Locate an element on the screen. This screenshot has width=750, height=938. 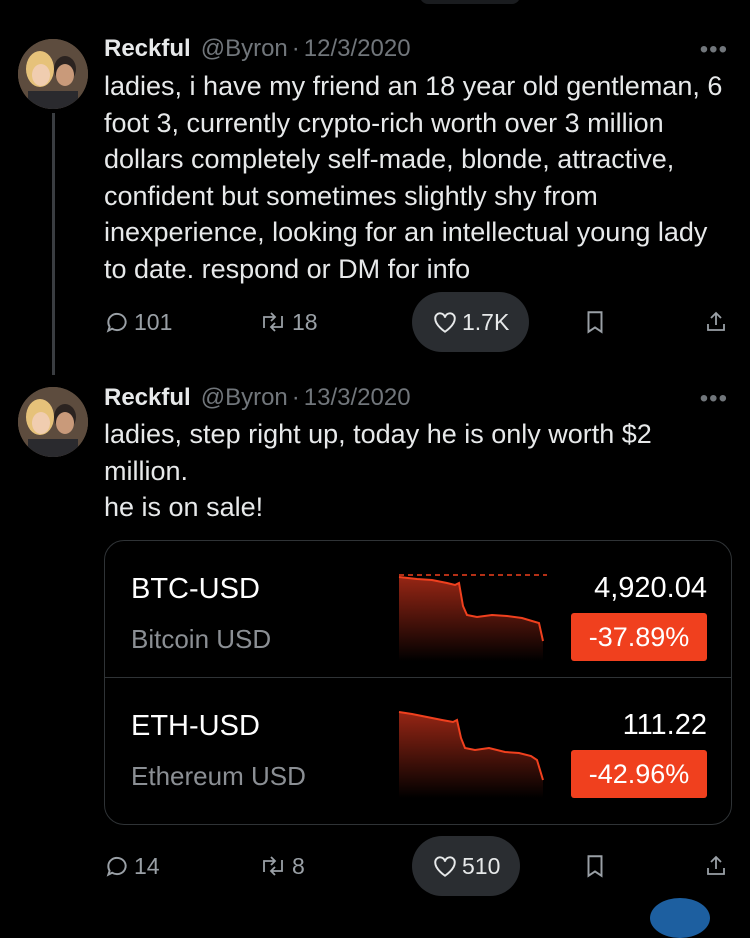
ticker-row: BTC-USD Bitcoin USD 4,920.04 -37.89% is located at coordinates (418, 609).